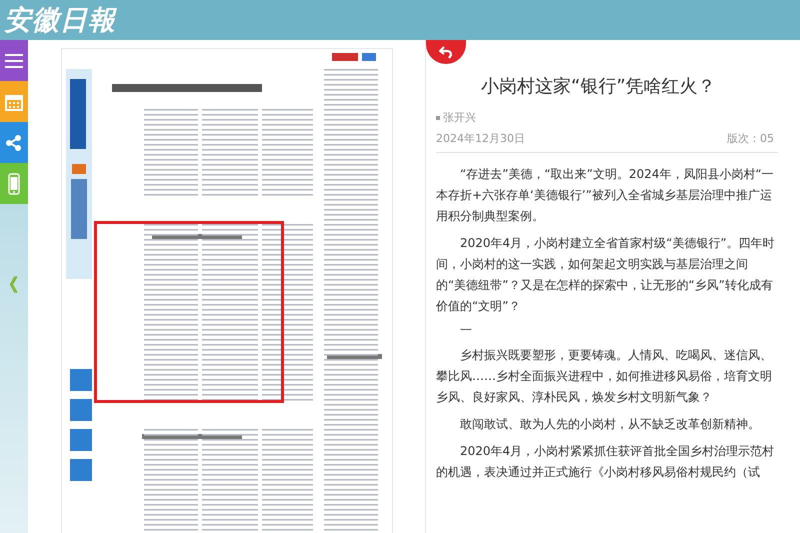  I want to click on section-number: 一, so click(466, 330).